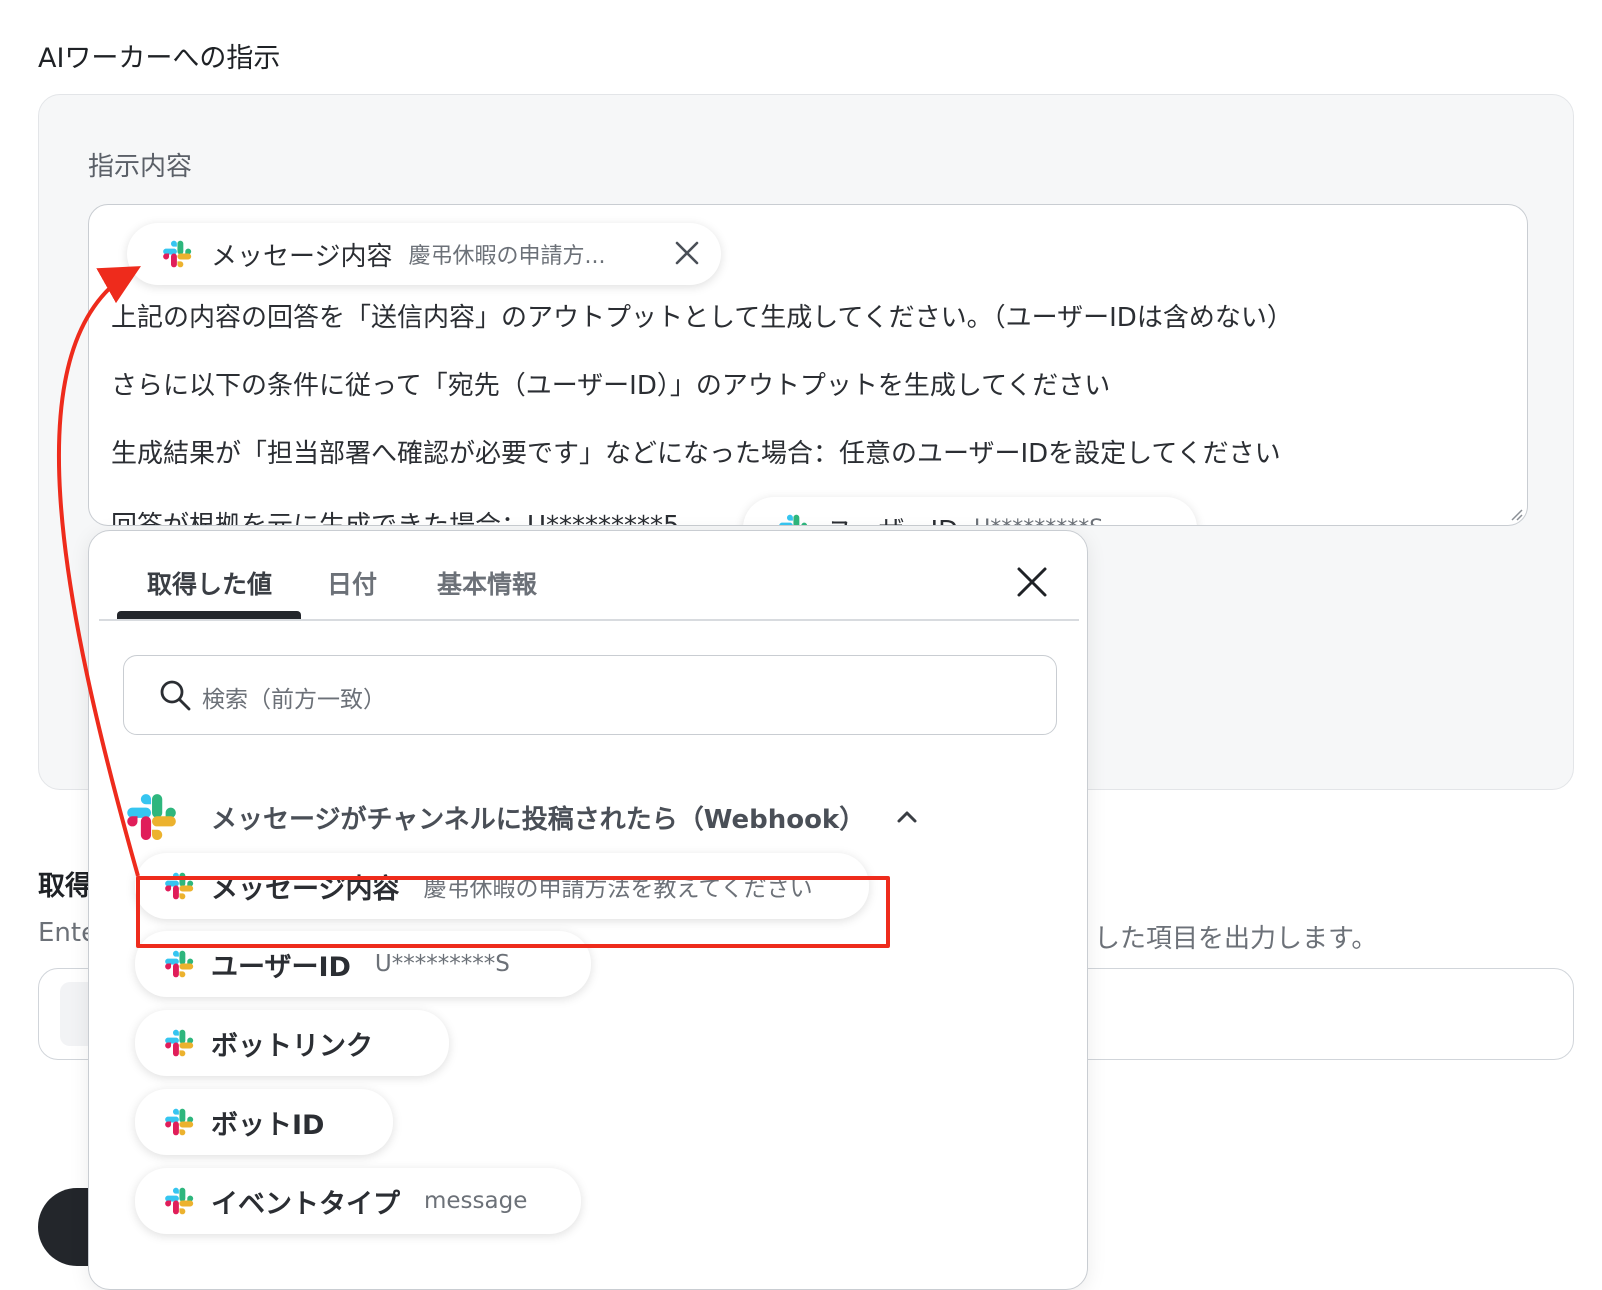  Describe the element at coordinates (281, 967) in the screenshot. I see `item-label: ユーザーID` at that location.